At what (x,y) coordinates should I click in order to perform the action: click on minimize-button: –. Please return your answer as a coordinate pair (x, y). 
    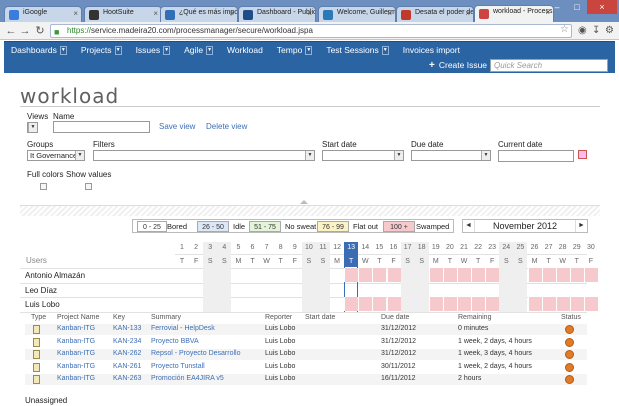
    Looking at the image, I should click on (557, 7).